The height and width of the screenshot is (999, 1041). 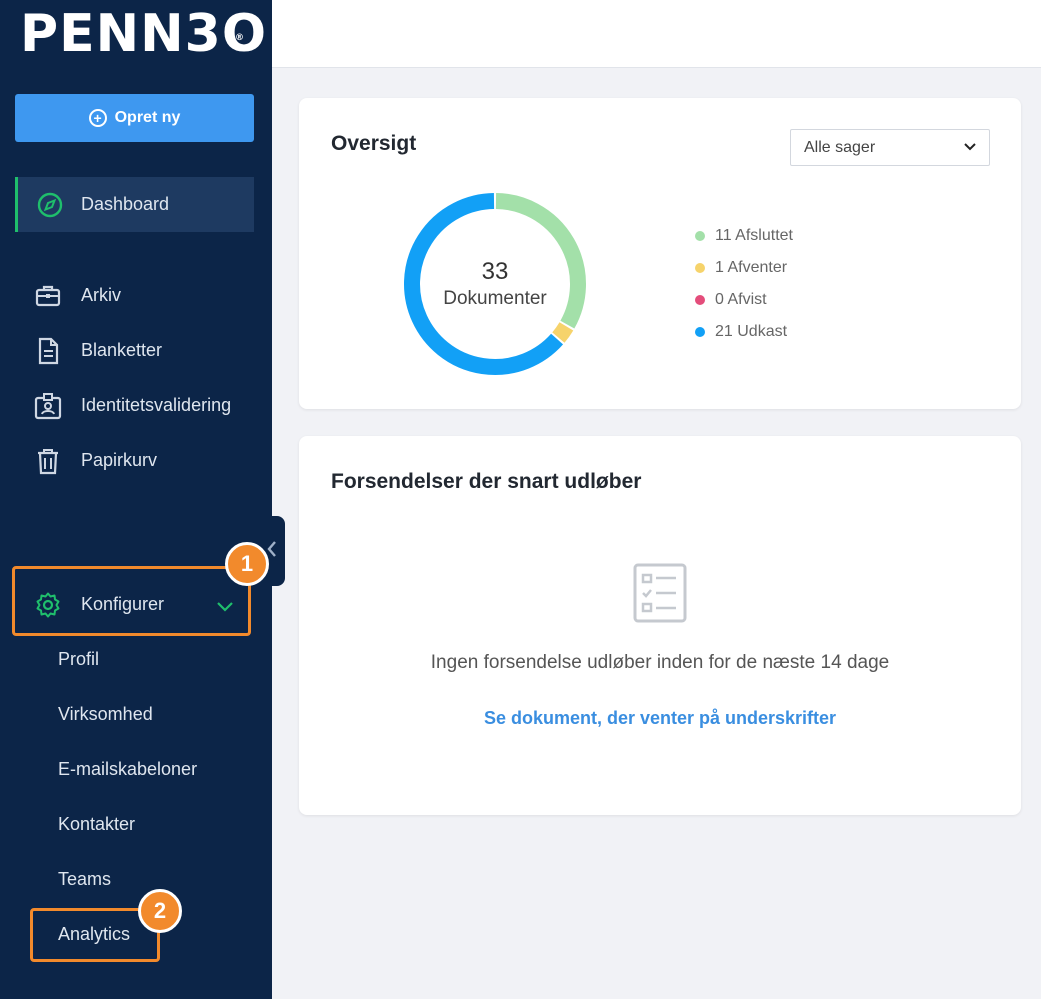 I want to click on sub-item-profil: Profil, so click(x=78, y=659).